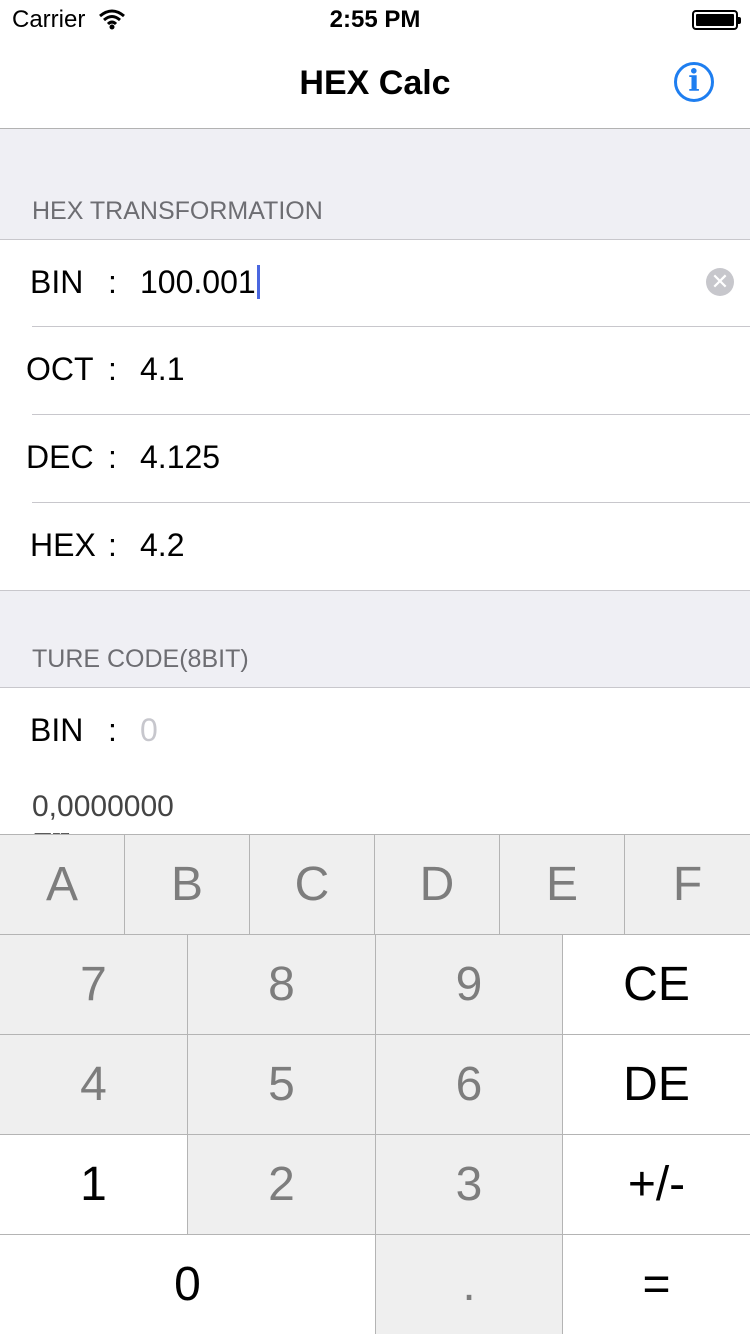 This screenshot has height=1334, width=750. I want to click on hex-label: HEX, so click(63, 545).